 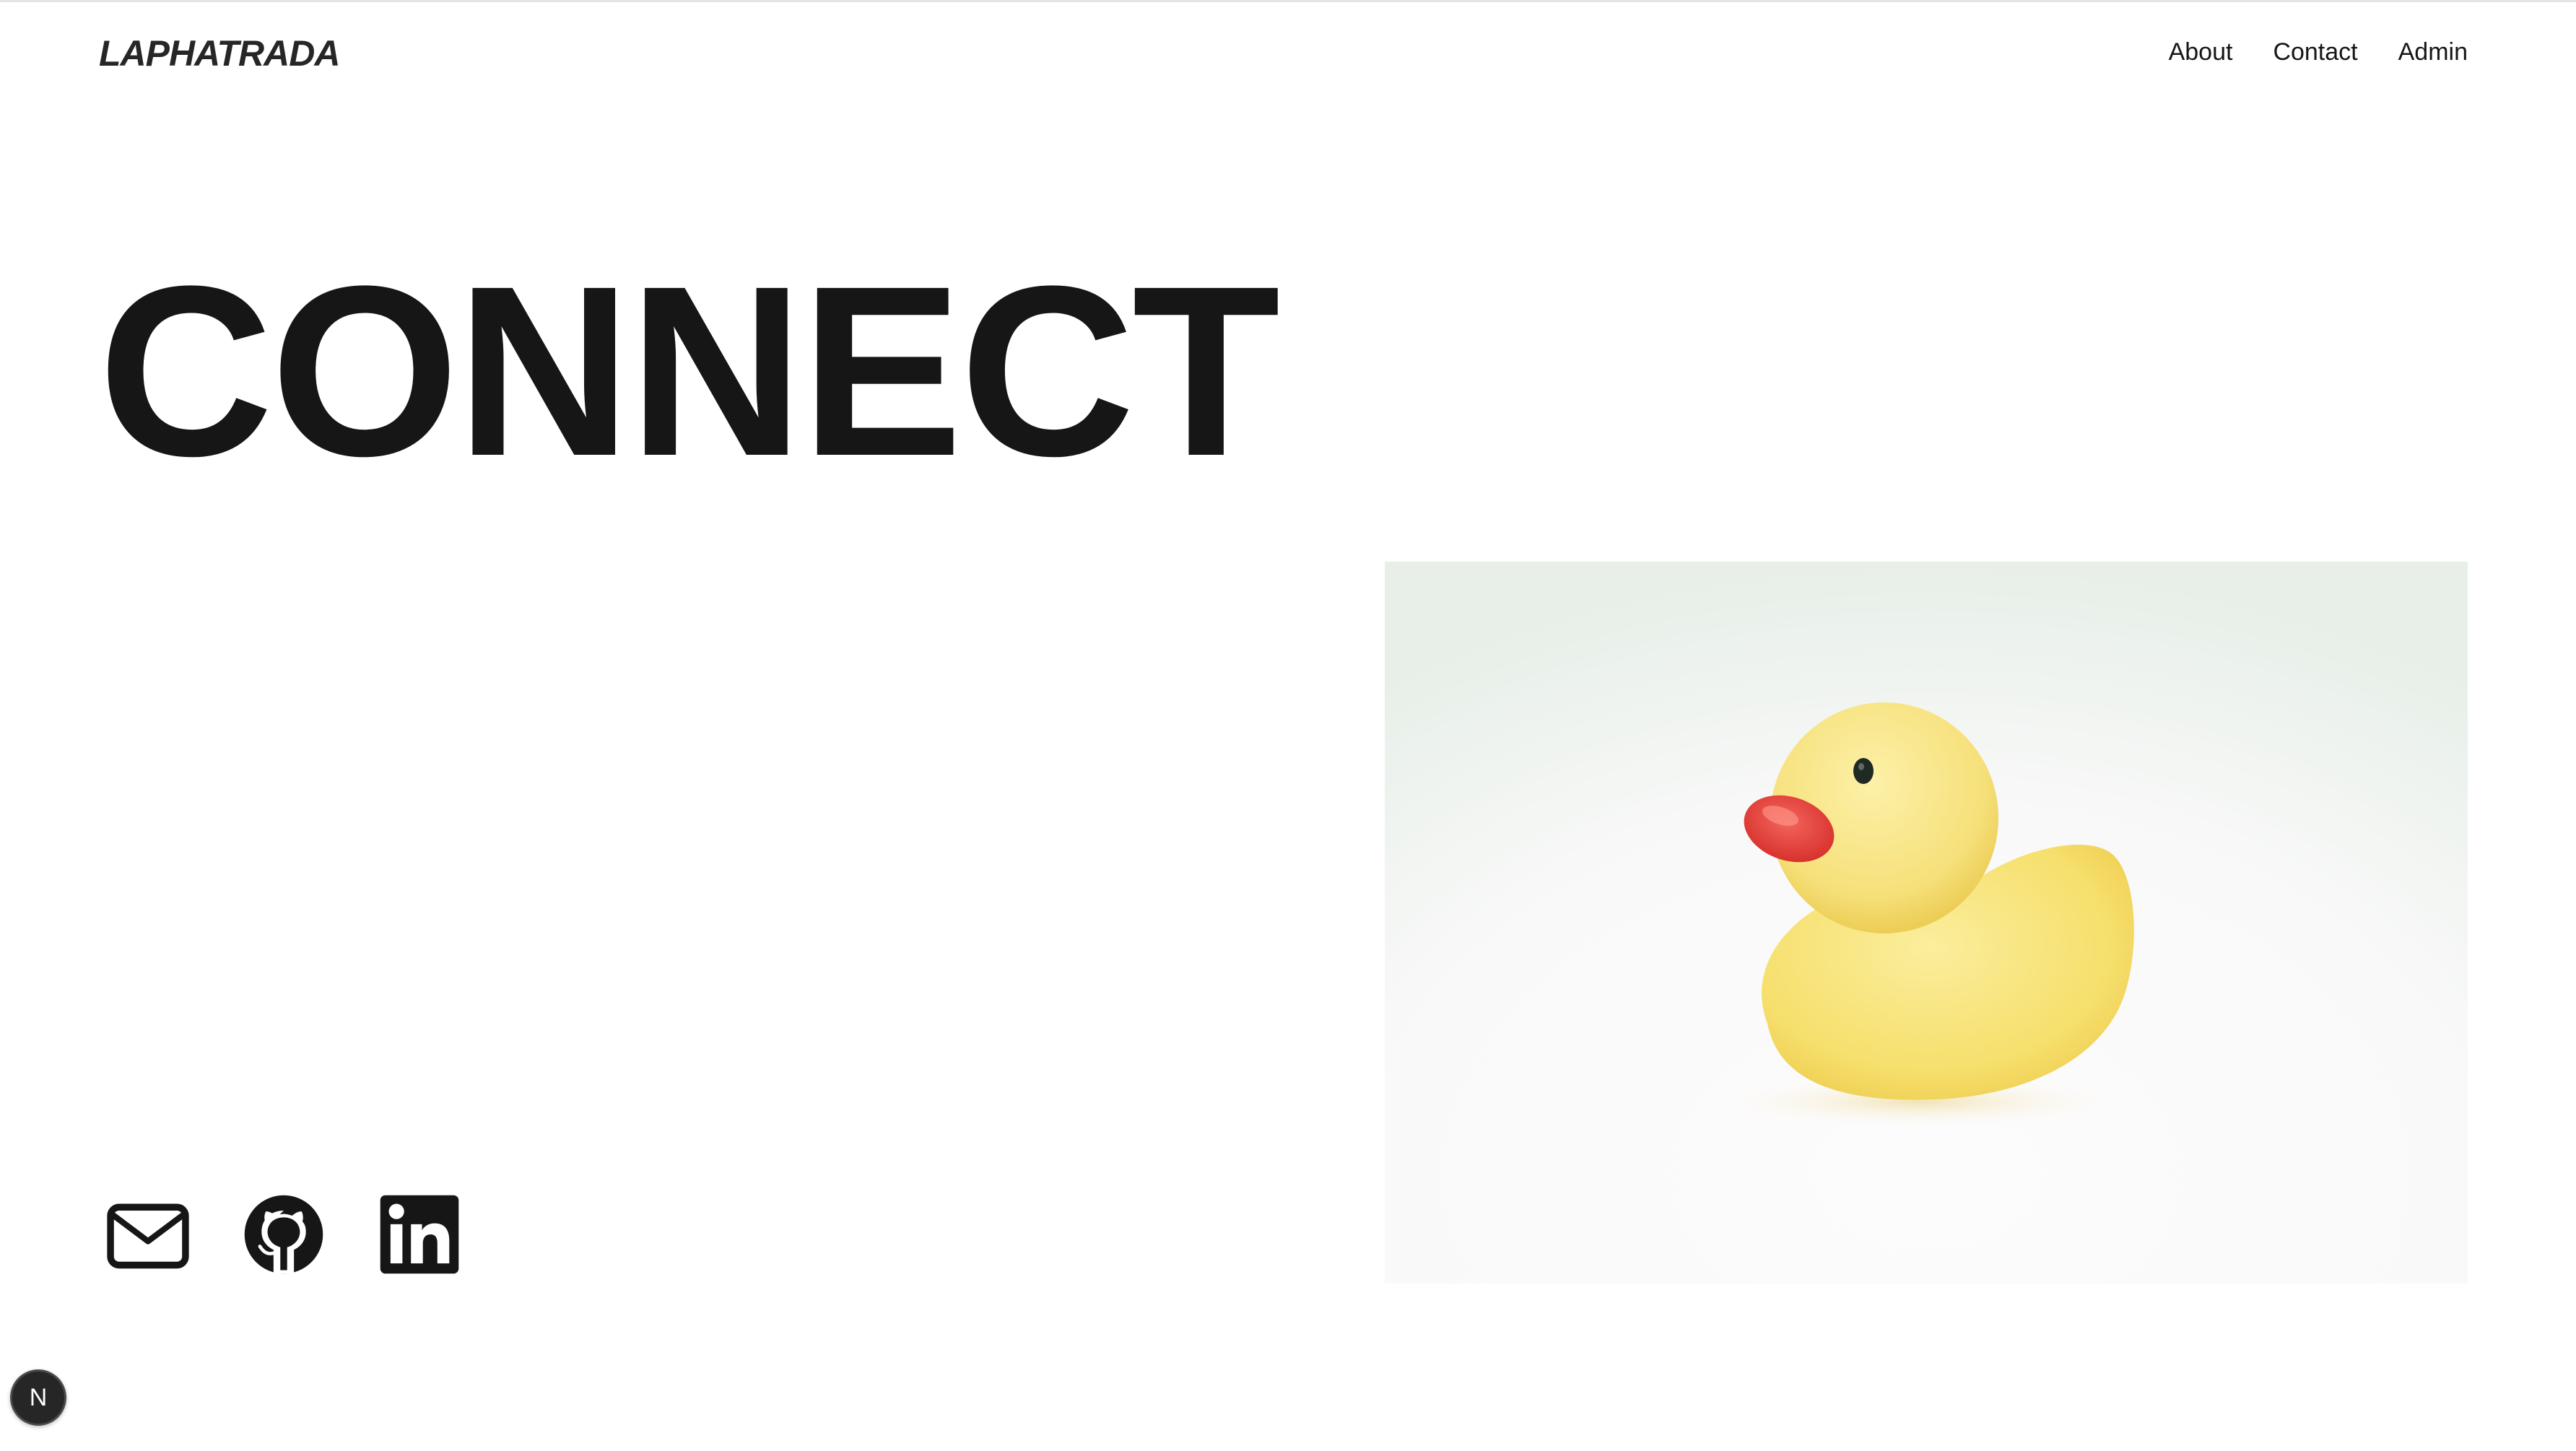 I want to click on mail-icon, so click(x=148, y=1236).